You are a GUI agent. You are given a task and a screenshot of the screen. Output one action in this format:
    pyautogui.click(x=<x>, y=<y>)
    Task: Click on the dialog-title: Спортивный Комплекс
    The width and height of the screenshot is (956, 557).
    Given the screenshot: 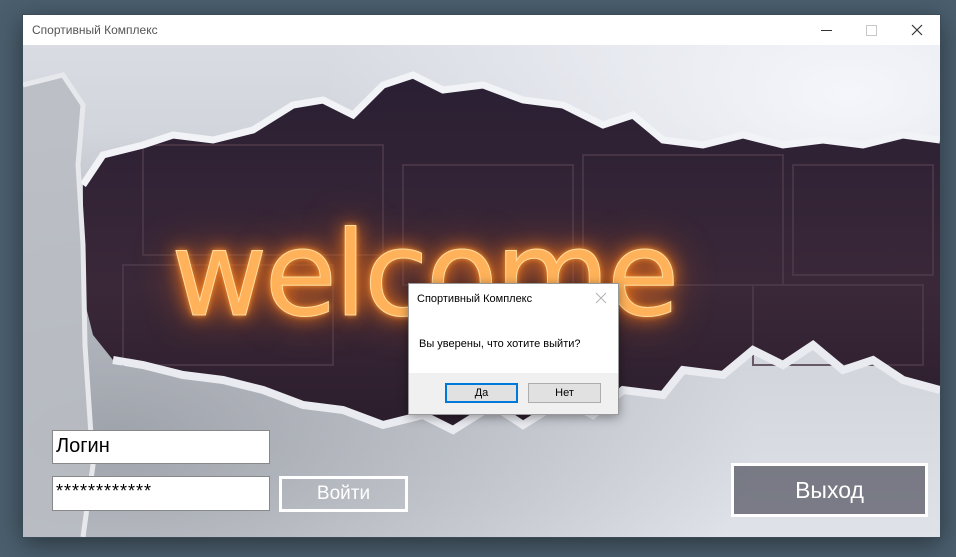 What is the action you would take?
    pyautogui.click(x=475, y=299)
    